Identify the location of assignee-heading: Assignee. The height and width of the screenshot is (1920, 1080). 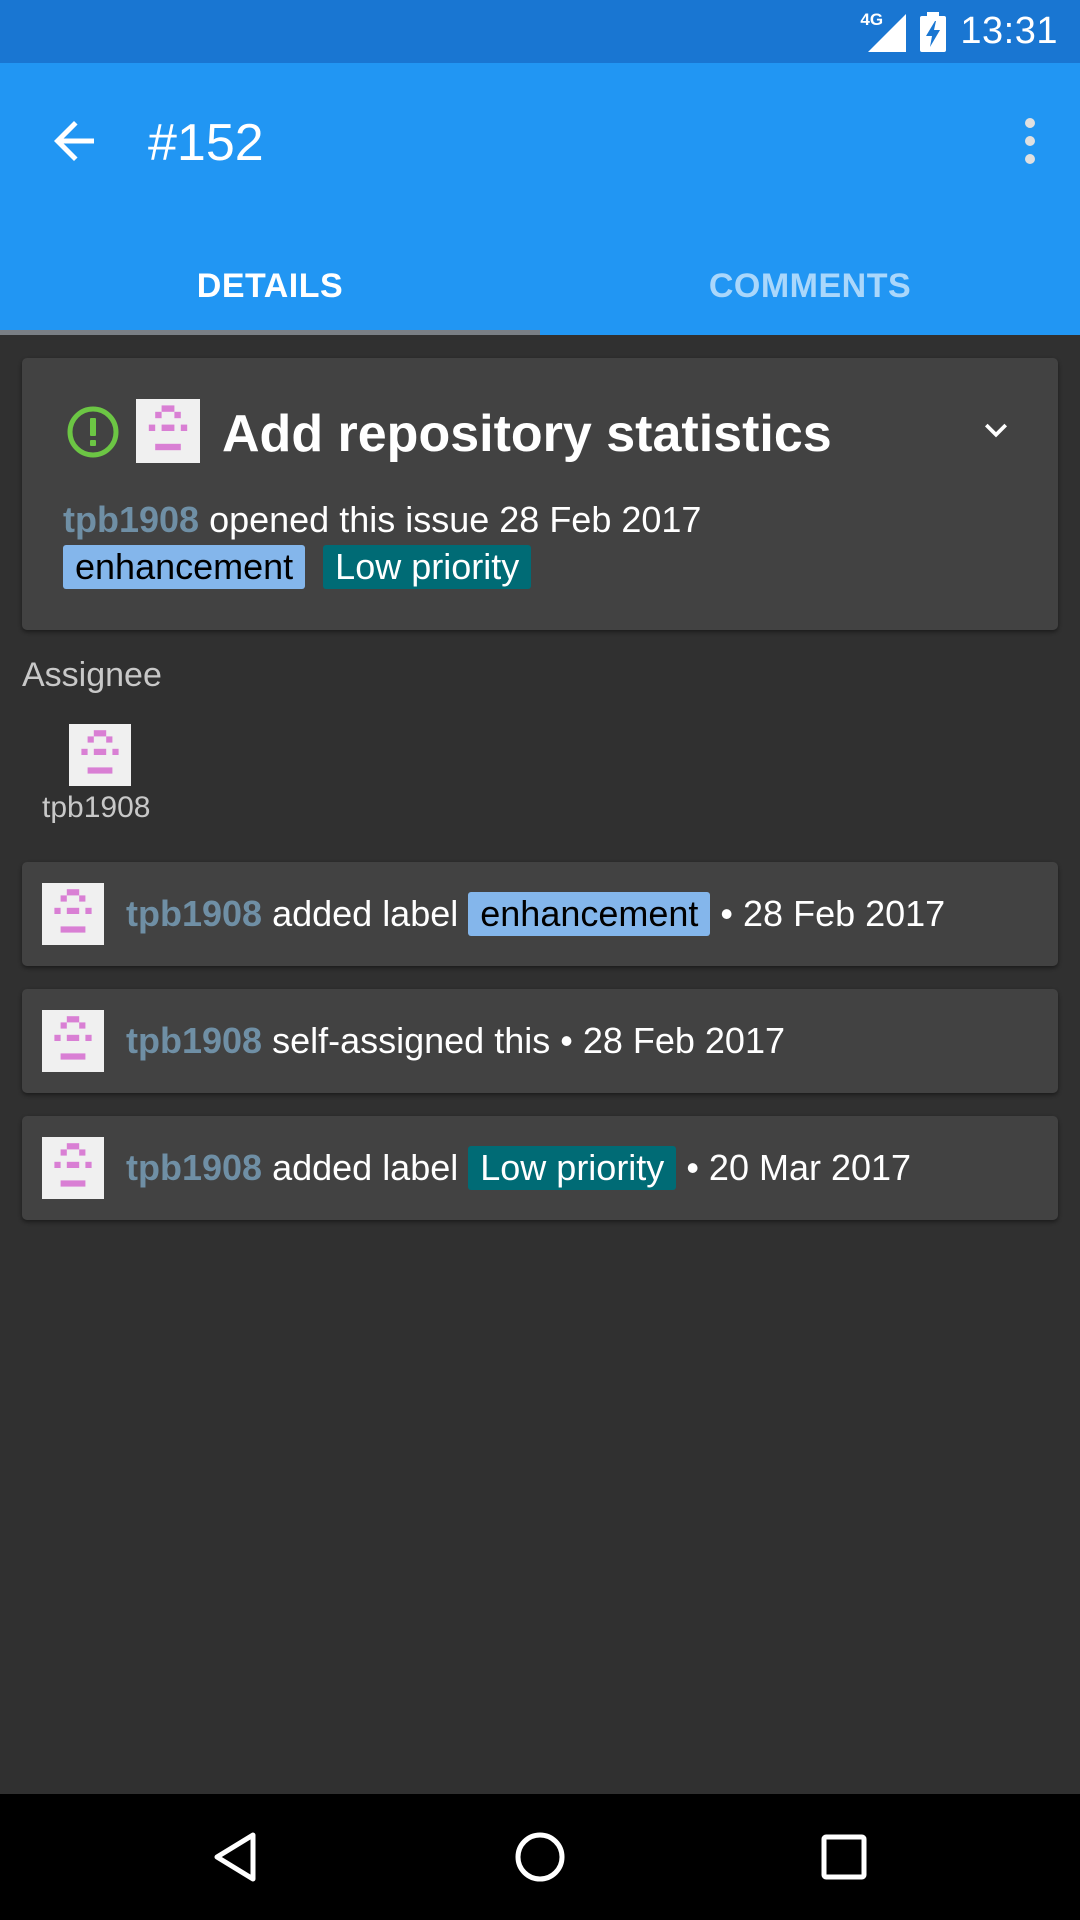
(92, 675).